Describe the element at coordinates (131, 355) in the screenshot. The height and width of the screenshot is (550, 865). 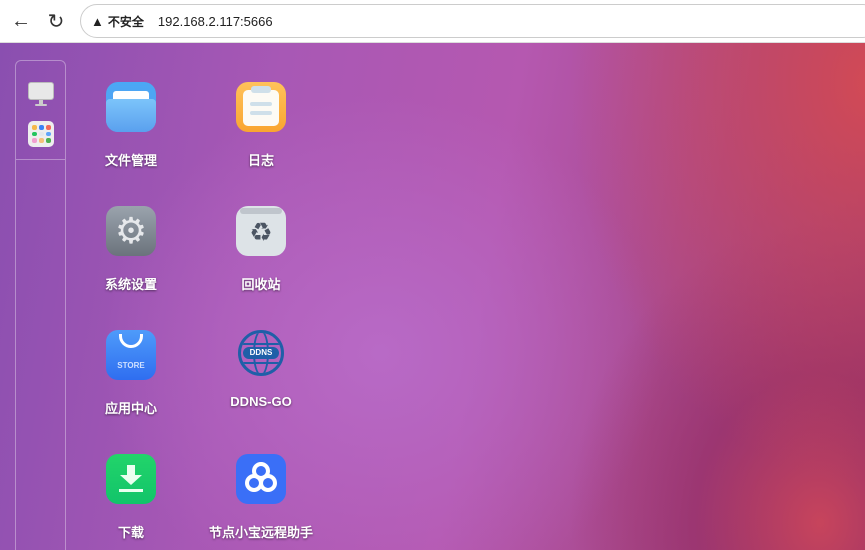
I see `store-icon: STORE` at that location.